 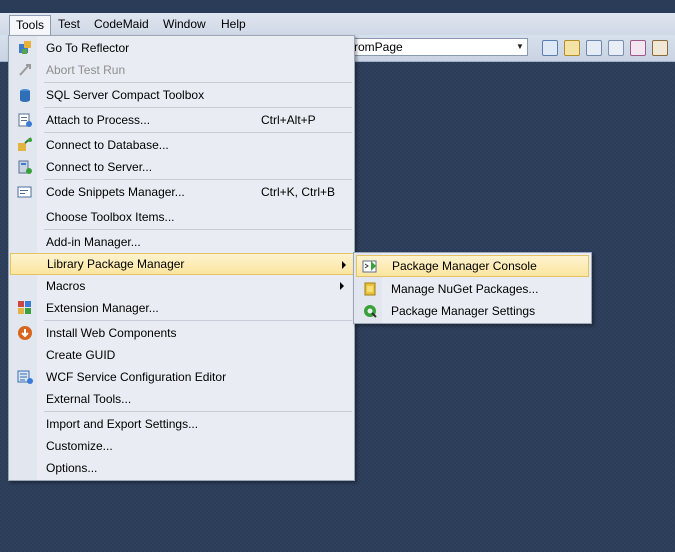 I want to click on object-browser-icon, so click(x=616, y=48).